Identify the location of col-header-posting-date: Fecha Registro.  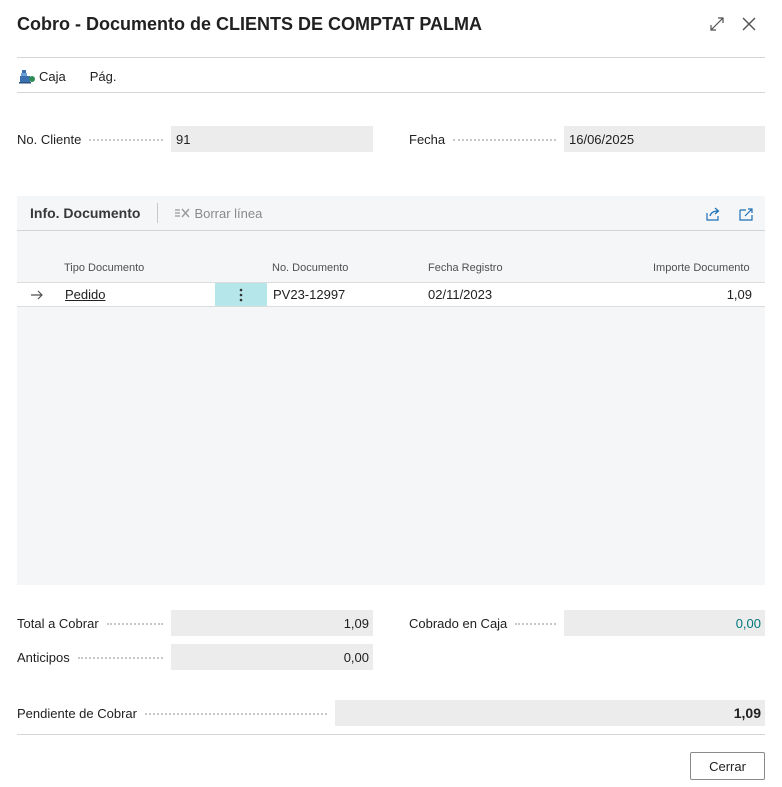
(465, 268).